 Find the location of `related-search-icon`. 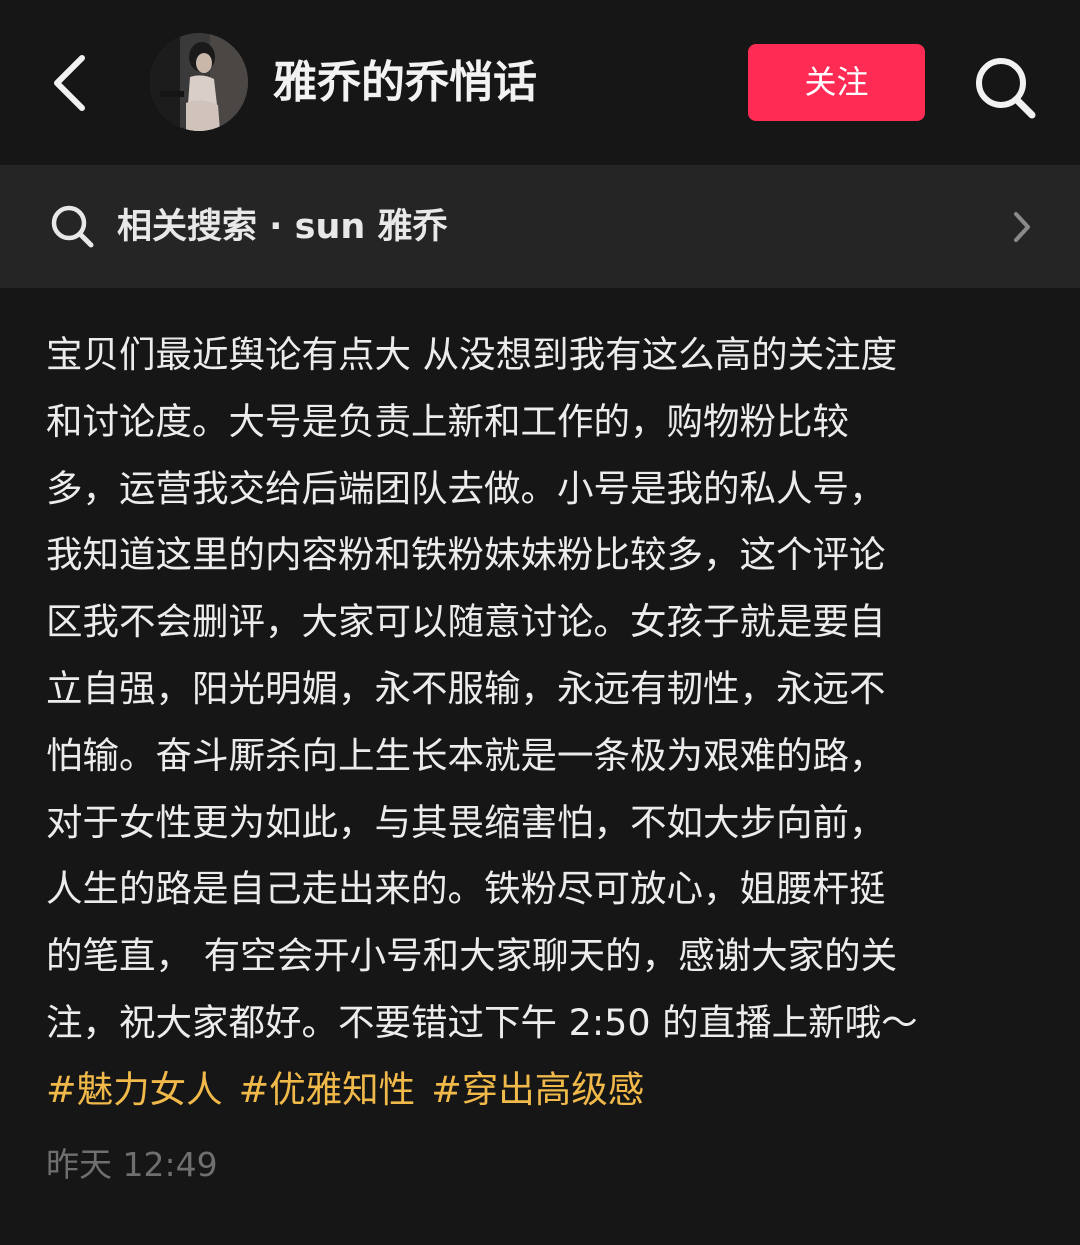

related-search-icon is located at coordinates (73, 227).